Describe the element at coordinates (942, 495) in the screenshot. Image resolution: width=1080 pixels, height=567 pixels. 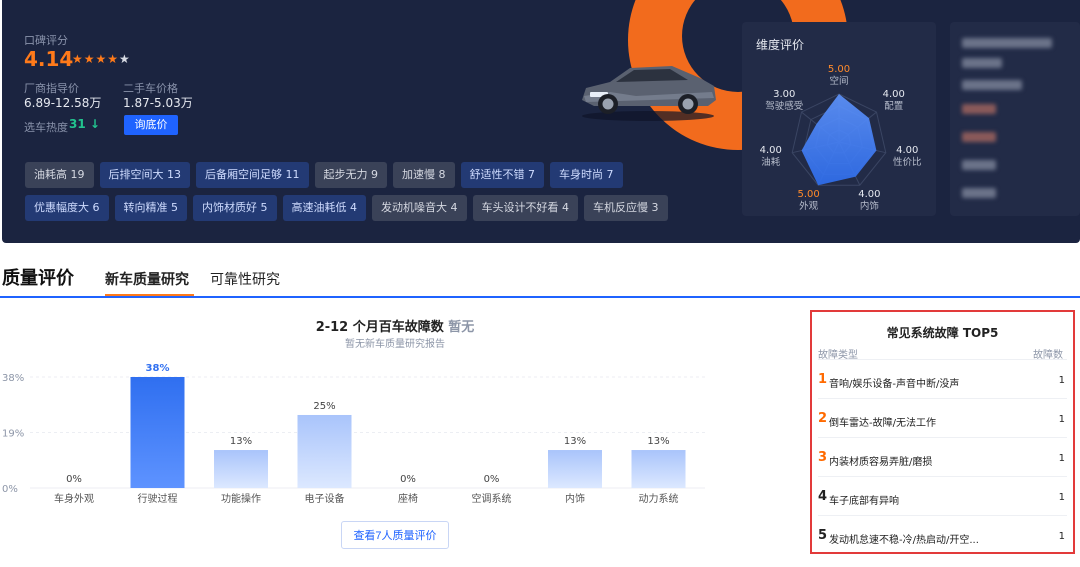
I see `fault-row: 4 车子底部有异响 1` at that location.